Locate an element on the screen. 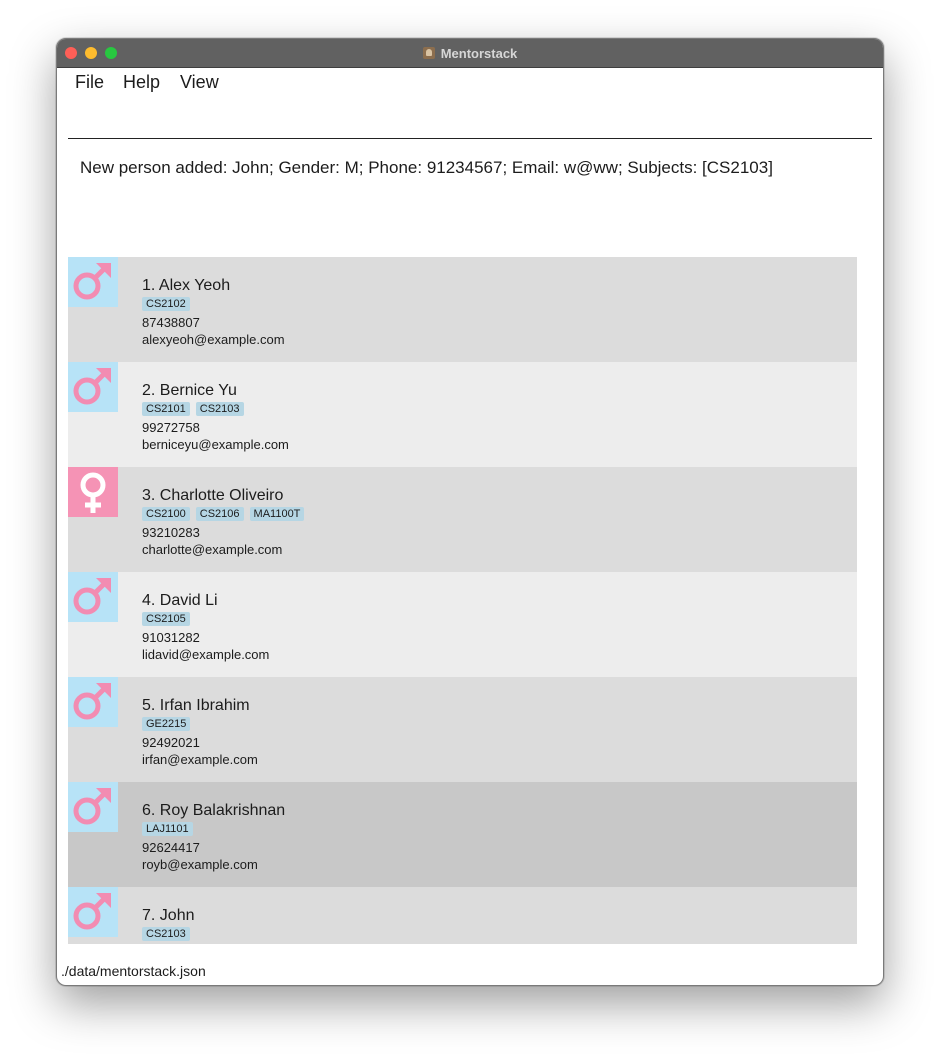 This screenshot has height=1059, width=938. subject-tags: CS2100 CS2106 MA1100T is located at coordinates (223, 515).